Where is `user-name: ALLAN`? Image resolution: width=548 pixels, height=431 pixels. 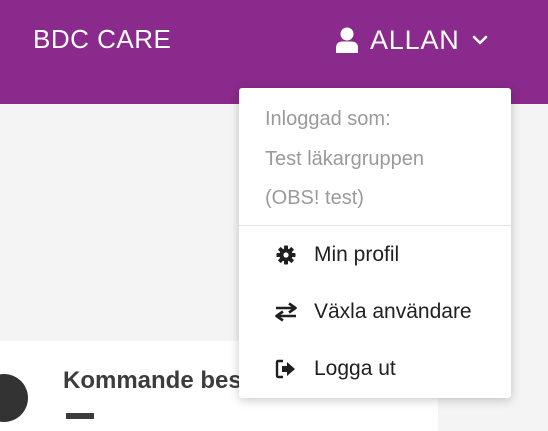 user-name: ALLAN is located at coordinates (415, 39).